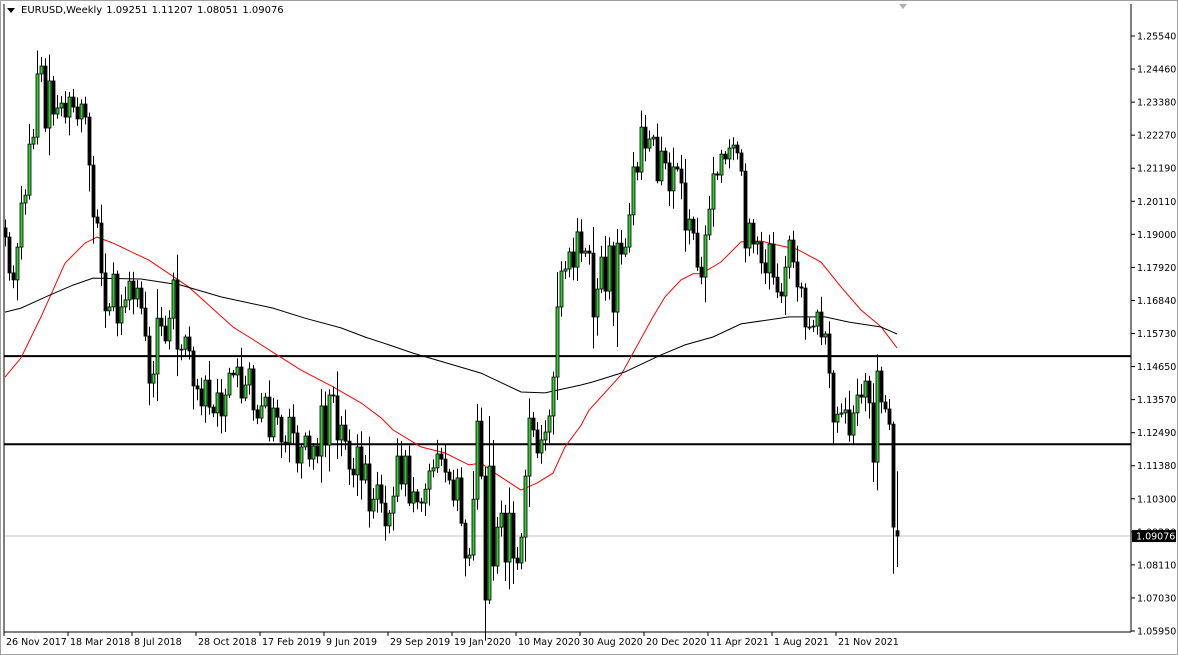  I want to click on time-tick-label: 10 May 2020, so click(549, 642).